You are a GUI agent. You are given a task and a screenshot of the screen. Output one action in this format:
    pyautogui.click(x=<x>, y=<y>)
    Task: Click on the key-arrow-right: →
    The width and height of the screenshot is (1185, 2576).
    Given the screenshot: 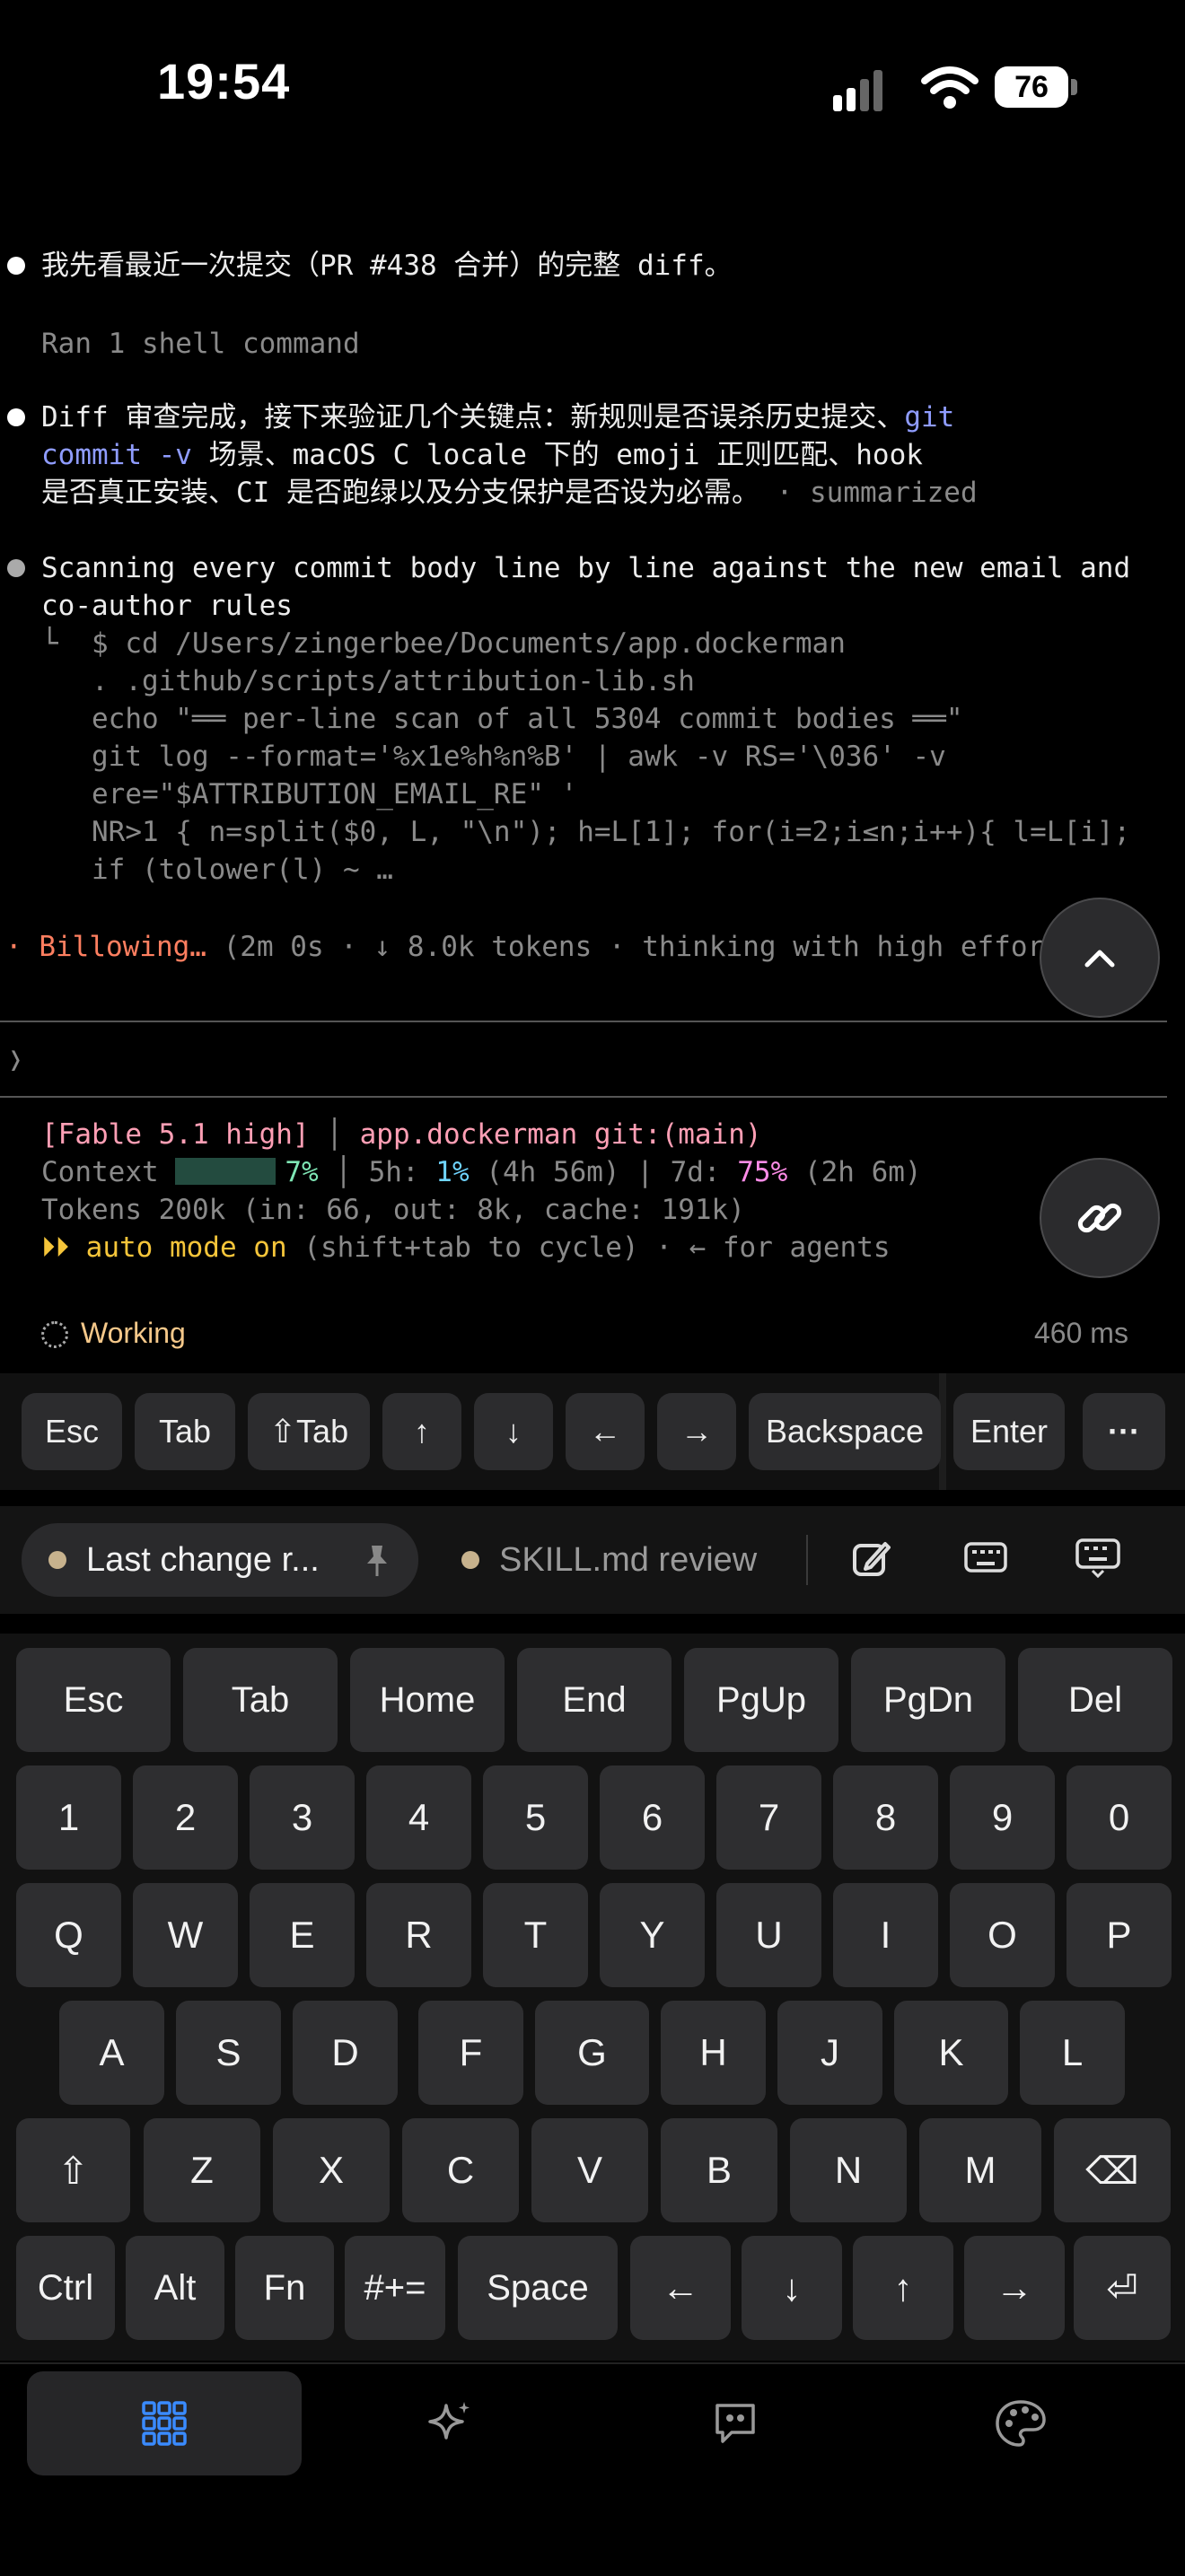 What is the action you would take?
    pyautogui.click(x=1014, y=2288)
    